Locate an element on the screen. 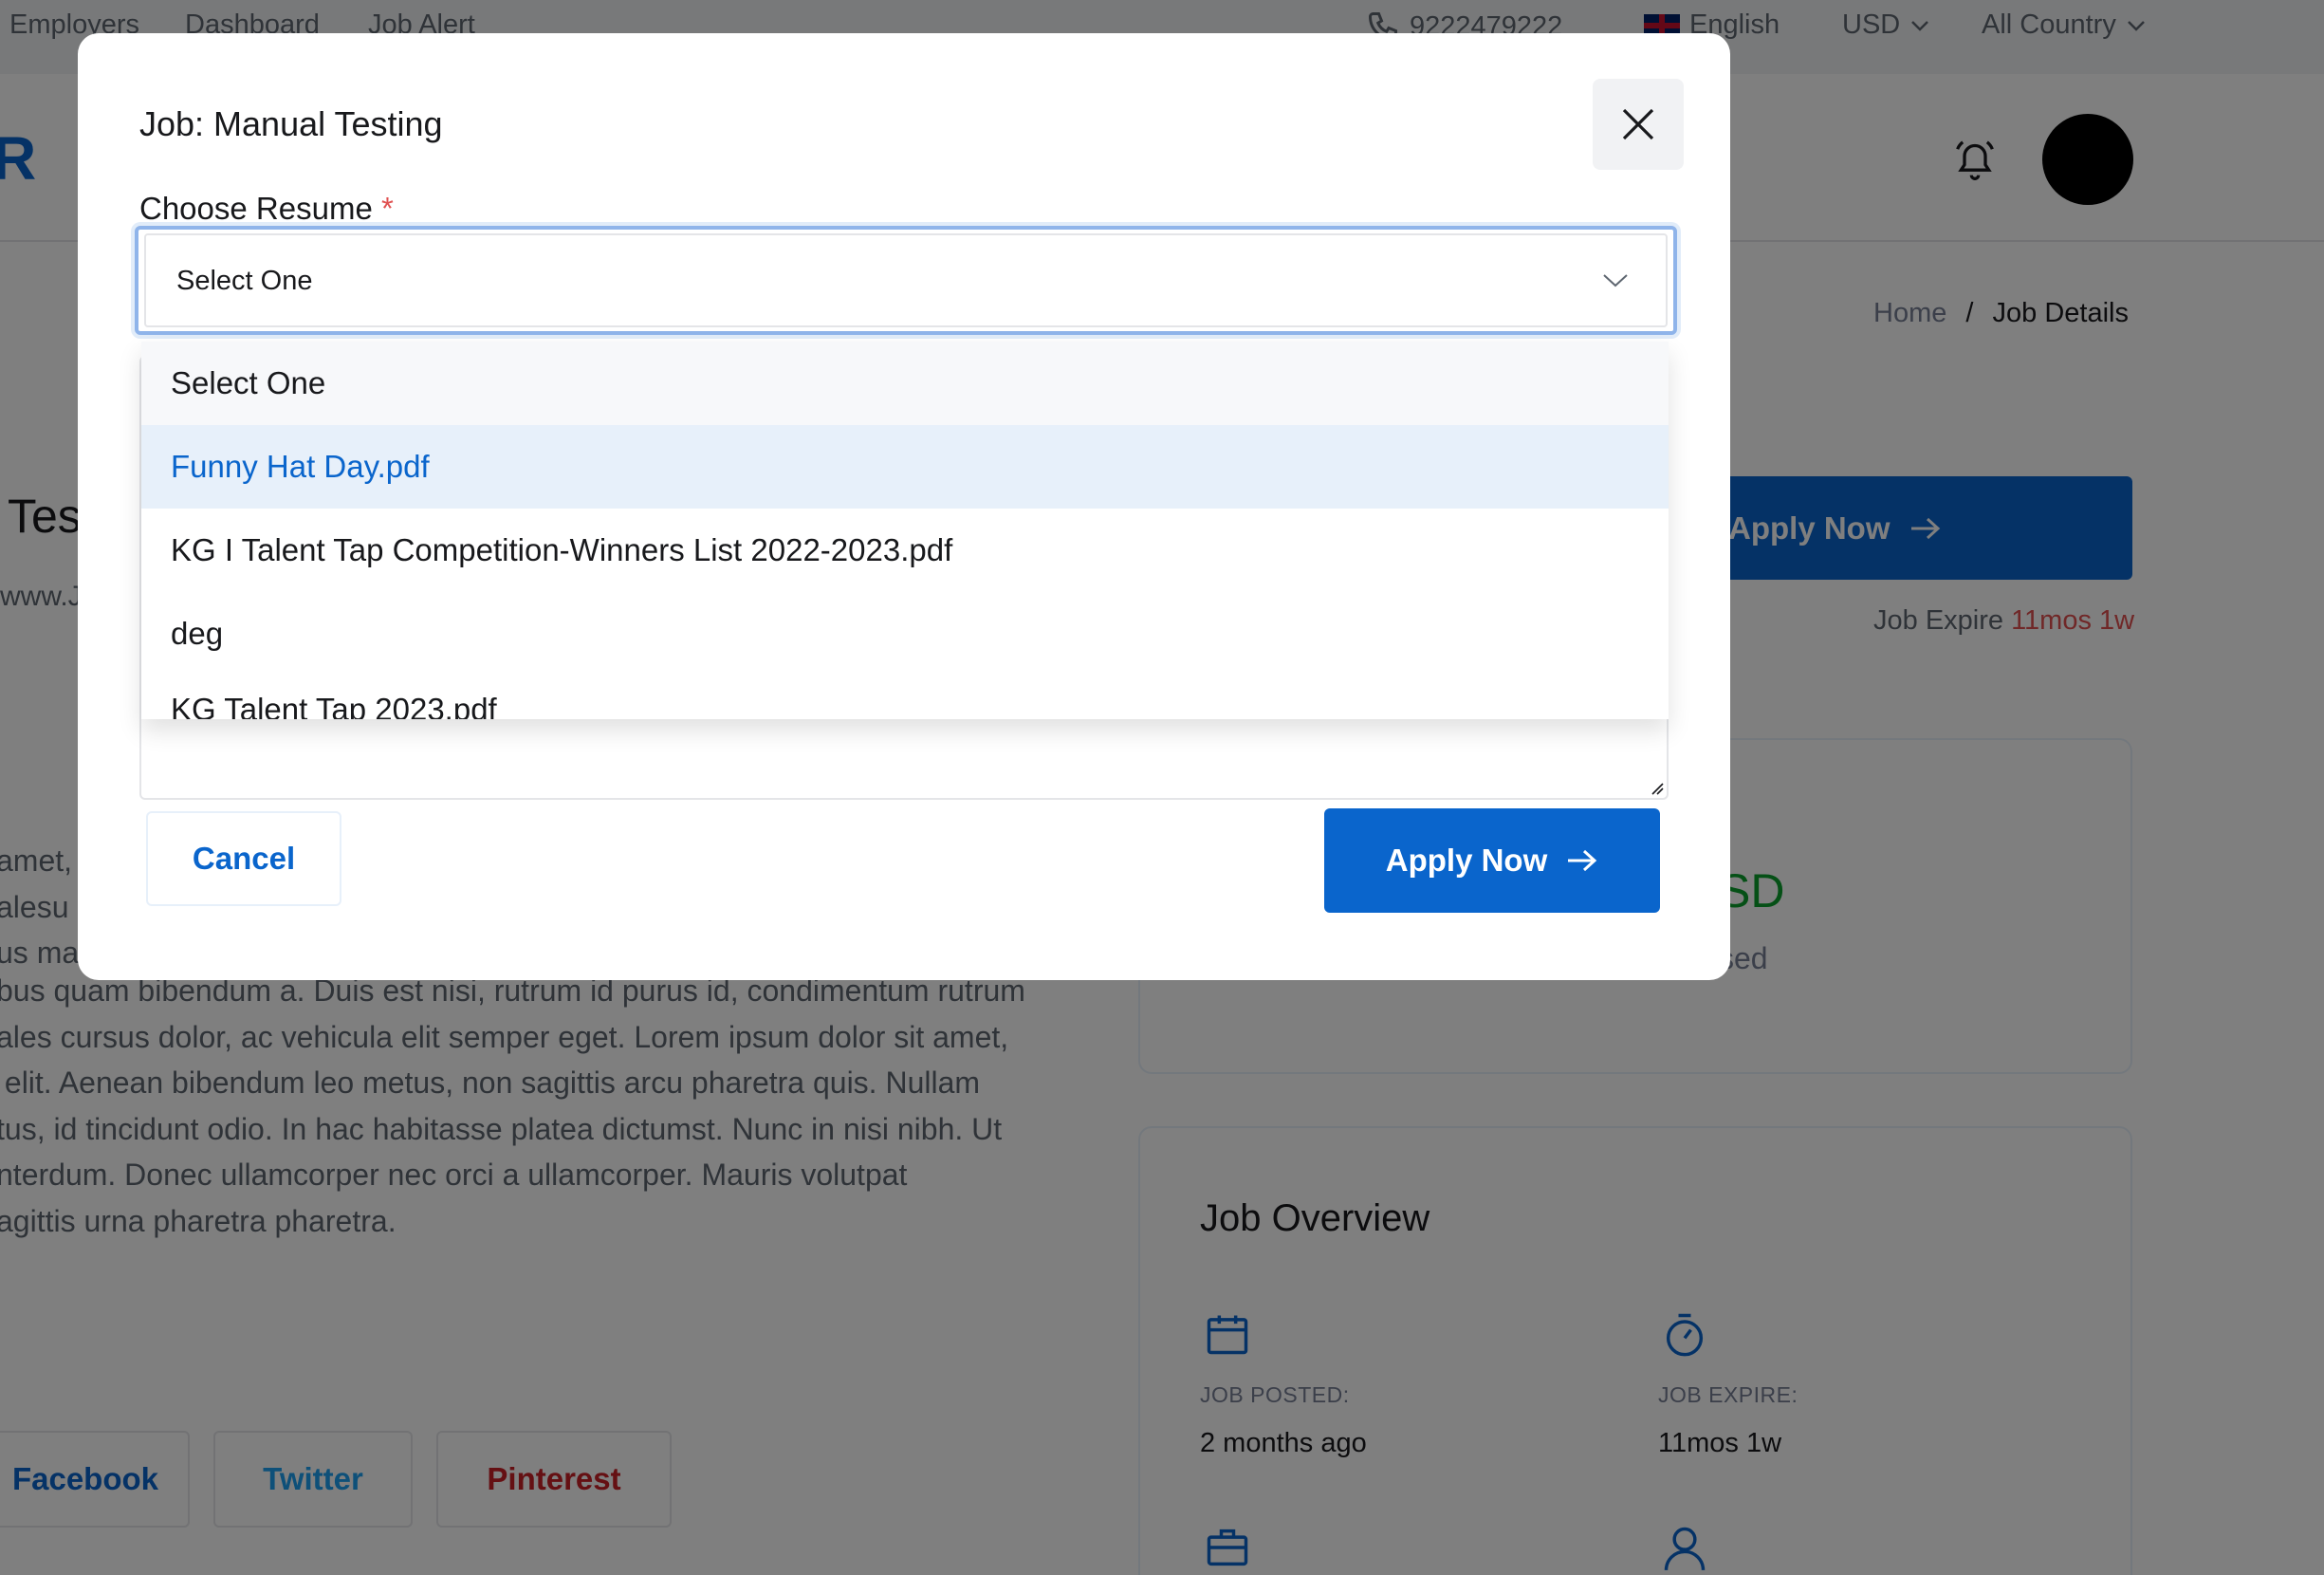 The width and height of the screenshot is (2324, 1575). close-button is located at coordinates (1639, 124).